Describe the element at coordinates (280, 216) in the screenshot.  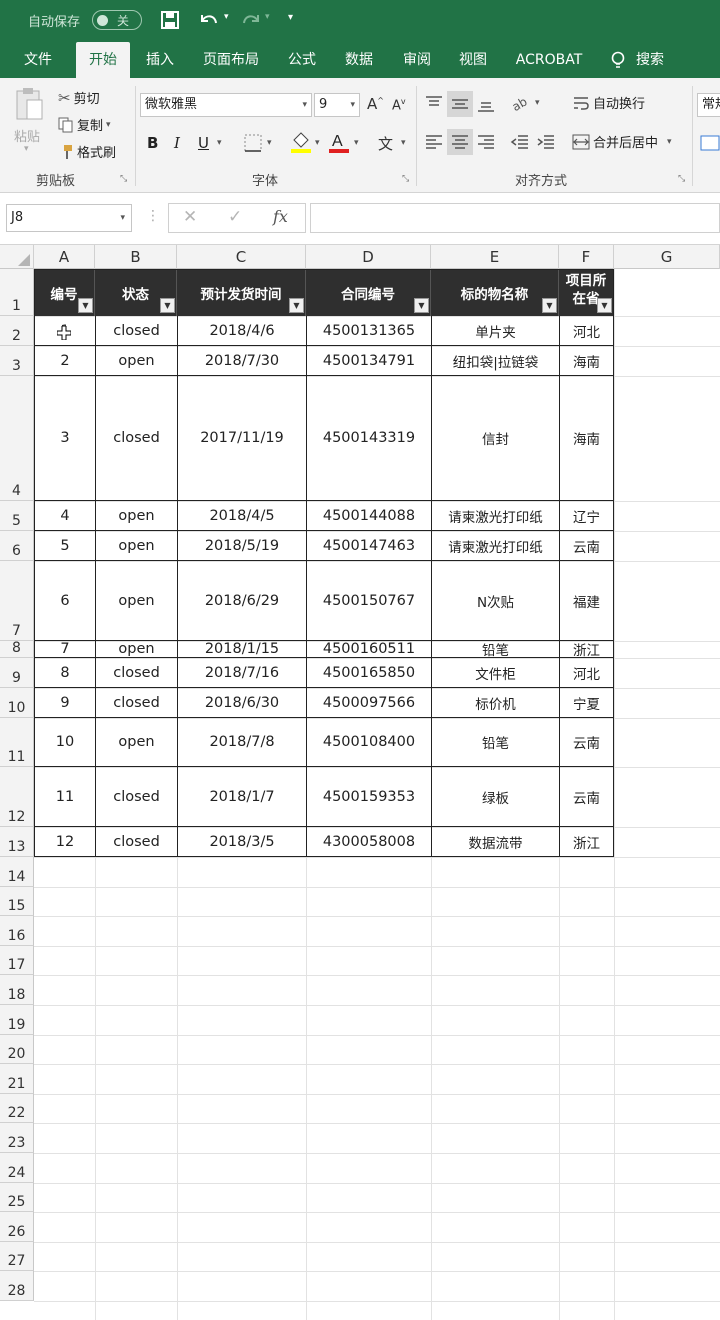
I see `insert-function-icon: fx` at that location.